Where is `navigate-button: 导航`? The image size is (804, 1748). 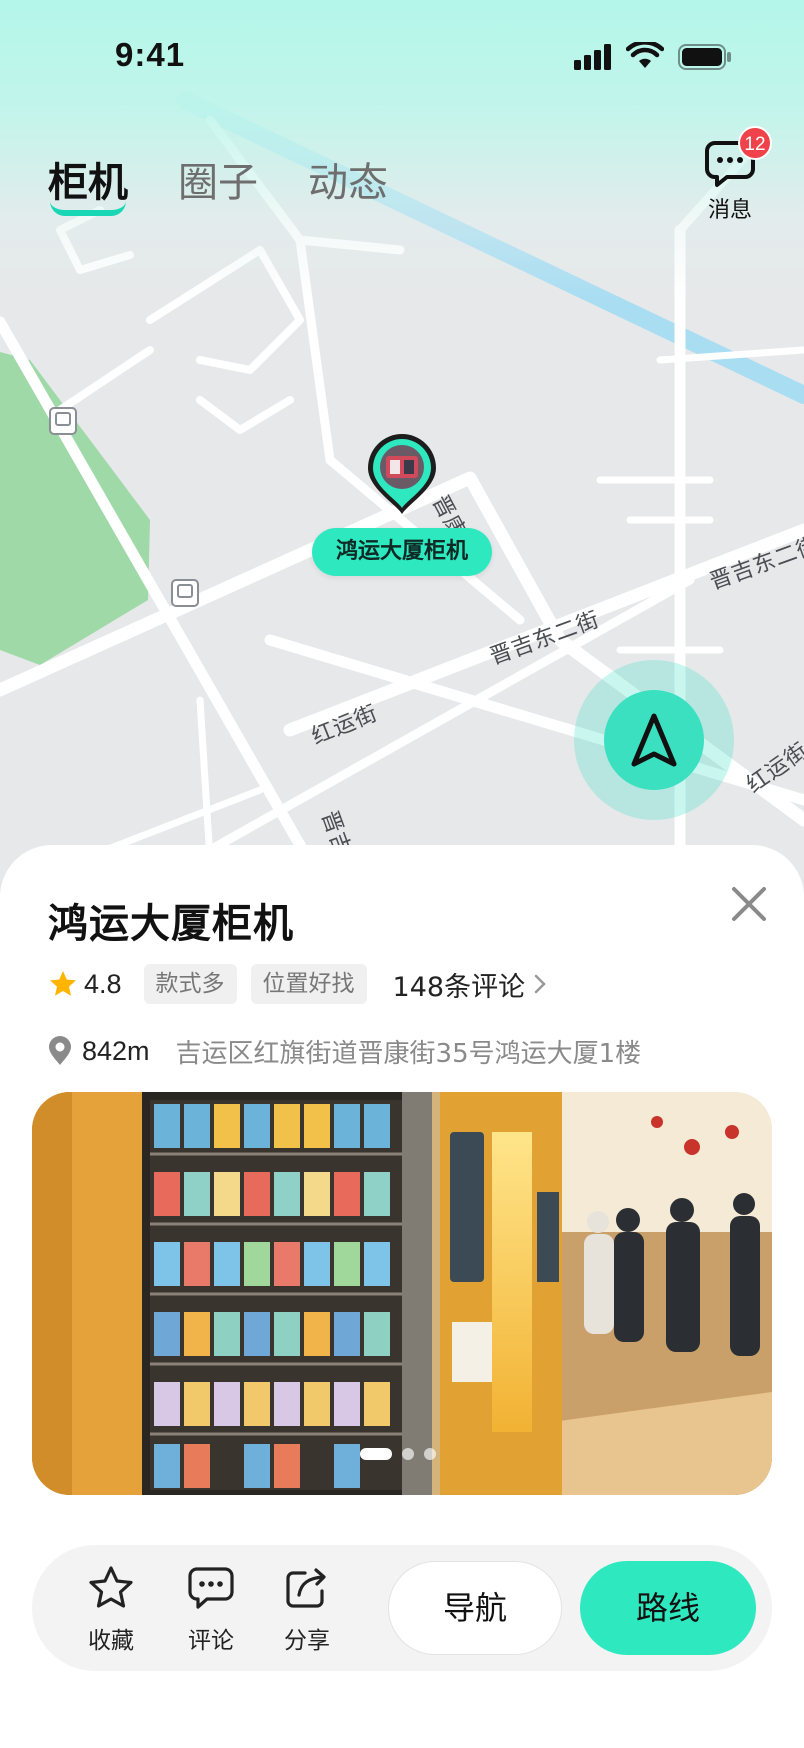 navigate-button: 导航 is located at coordinates (475, 1608).